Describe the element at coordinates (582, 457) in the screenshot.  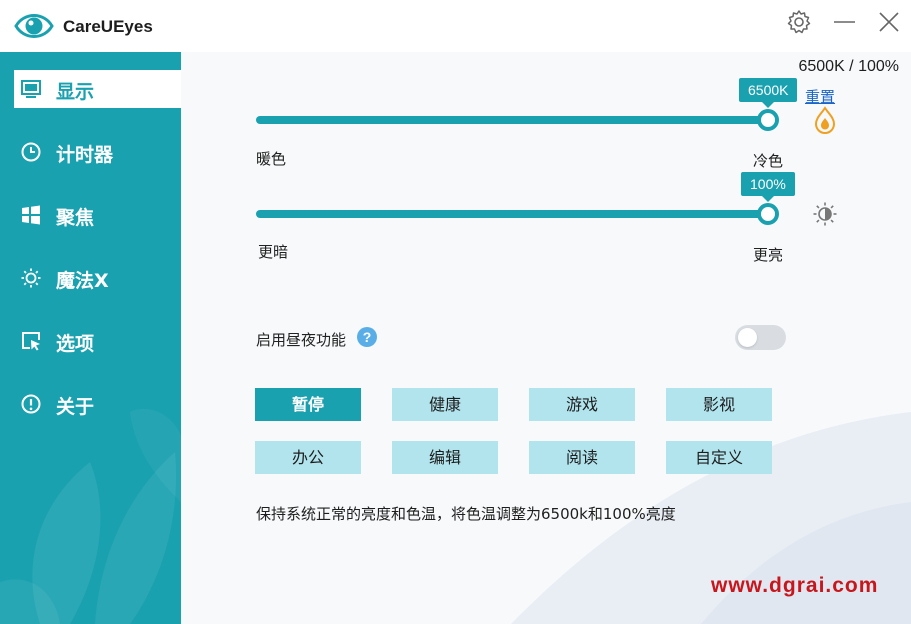
I see `mode-button-reading: 阅读` at that location.